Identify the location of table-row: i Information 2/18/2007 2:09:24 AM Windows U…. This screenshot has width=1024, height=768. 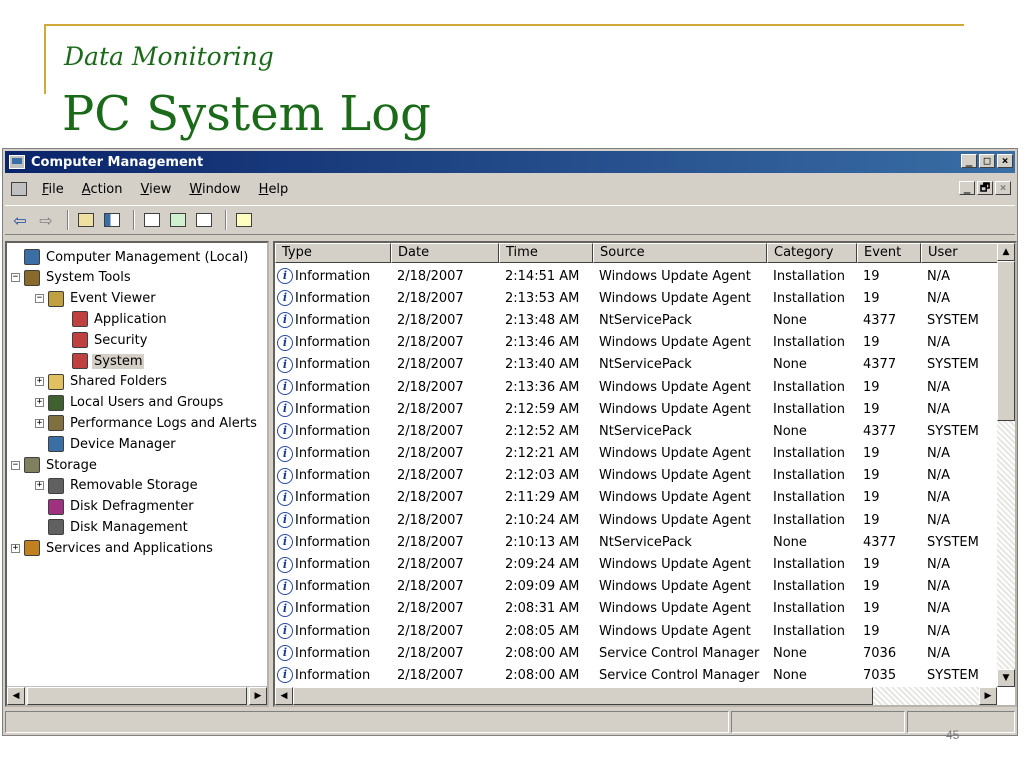
(637, 564).